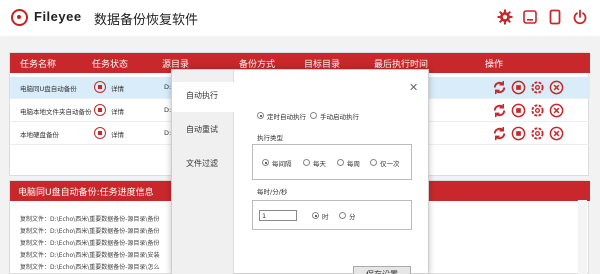 The image size is (600, 274). Describe the element at coordinates (382, 270) in the screenshot. I see `save-settings-button: 保存设置` at that location.